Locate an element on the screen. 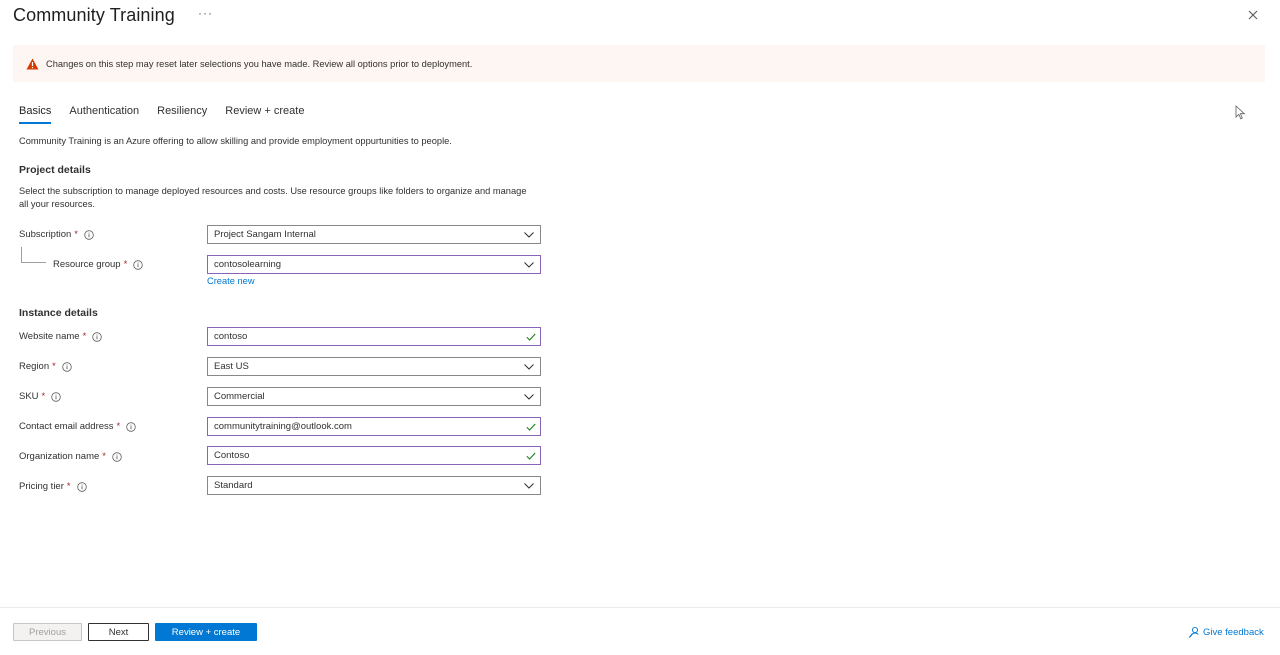 This screenshot has width=1280, height=655. resource-group-value: contosolearning is located at coordinates (248, 264).